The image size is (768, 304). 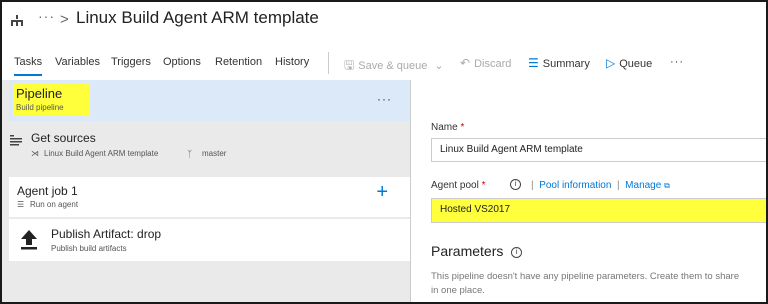 I want to click on tab-triggers: Triggers, so click(x=131, y=62).